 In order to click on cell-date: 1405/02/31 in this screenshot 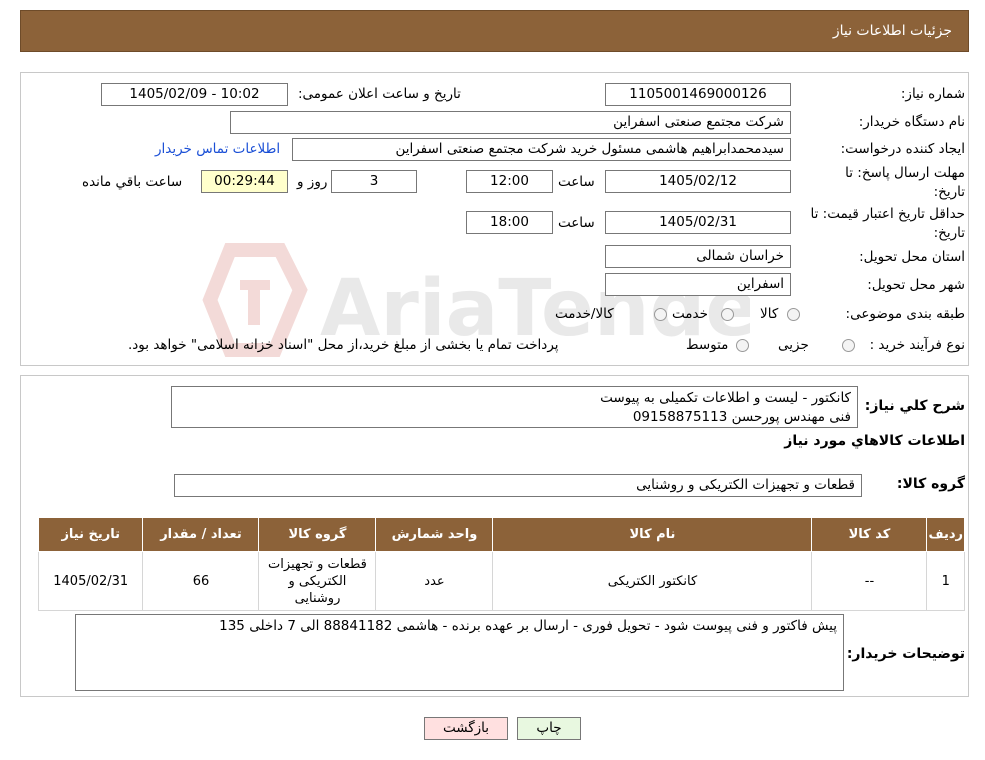, I will do `click(90, 581)`.